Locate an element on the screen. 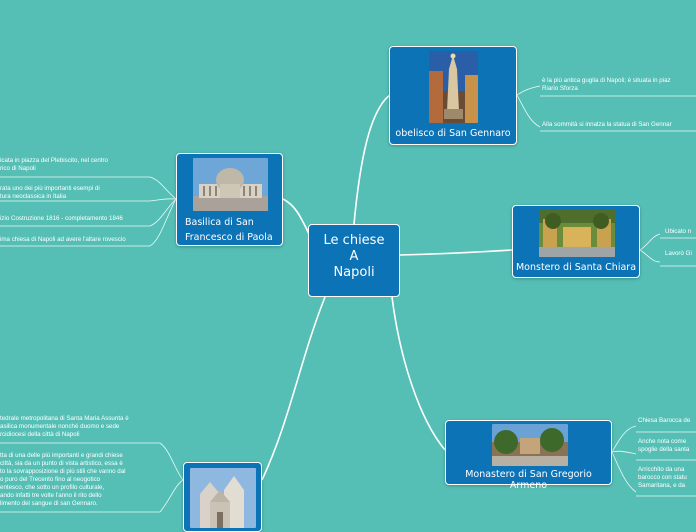 This screenshot has width=696, height=532. san-gregorio-title: Monastero di San Gregorio Armeno is located at coordinates (528, 480).